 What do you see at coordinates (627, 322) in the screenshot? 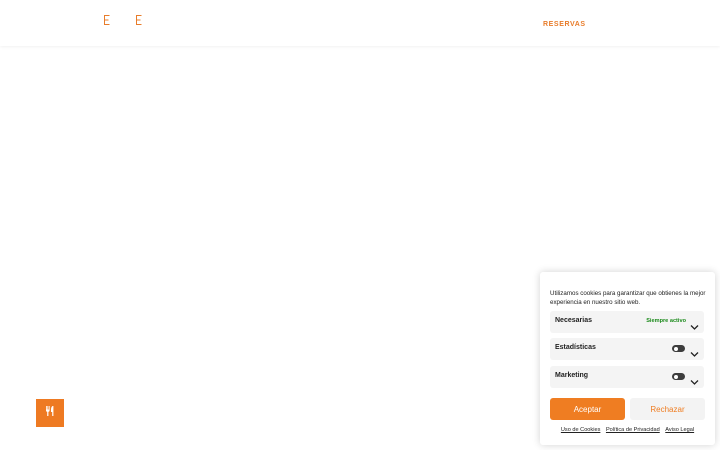
I see `cookie-category-necesarias: Necesarias Siempre activo` at bounding box center [627, 322].